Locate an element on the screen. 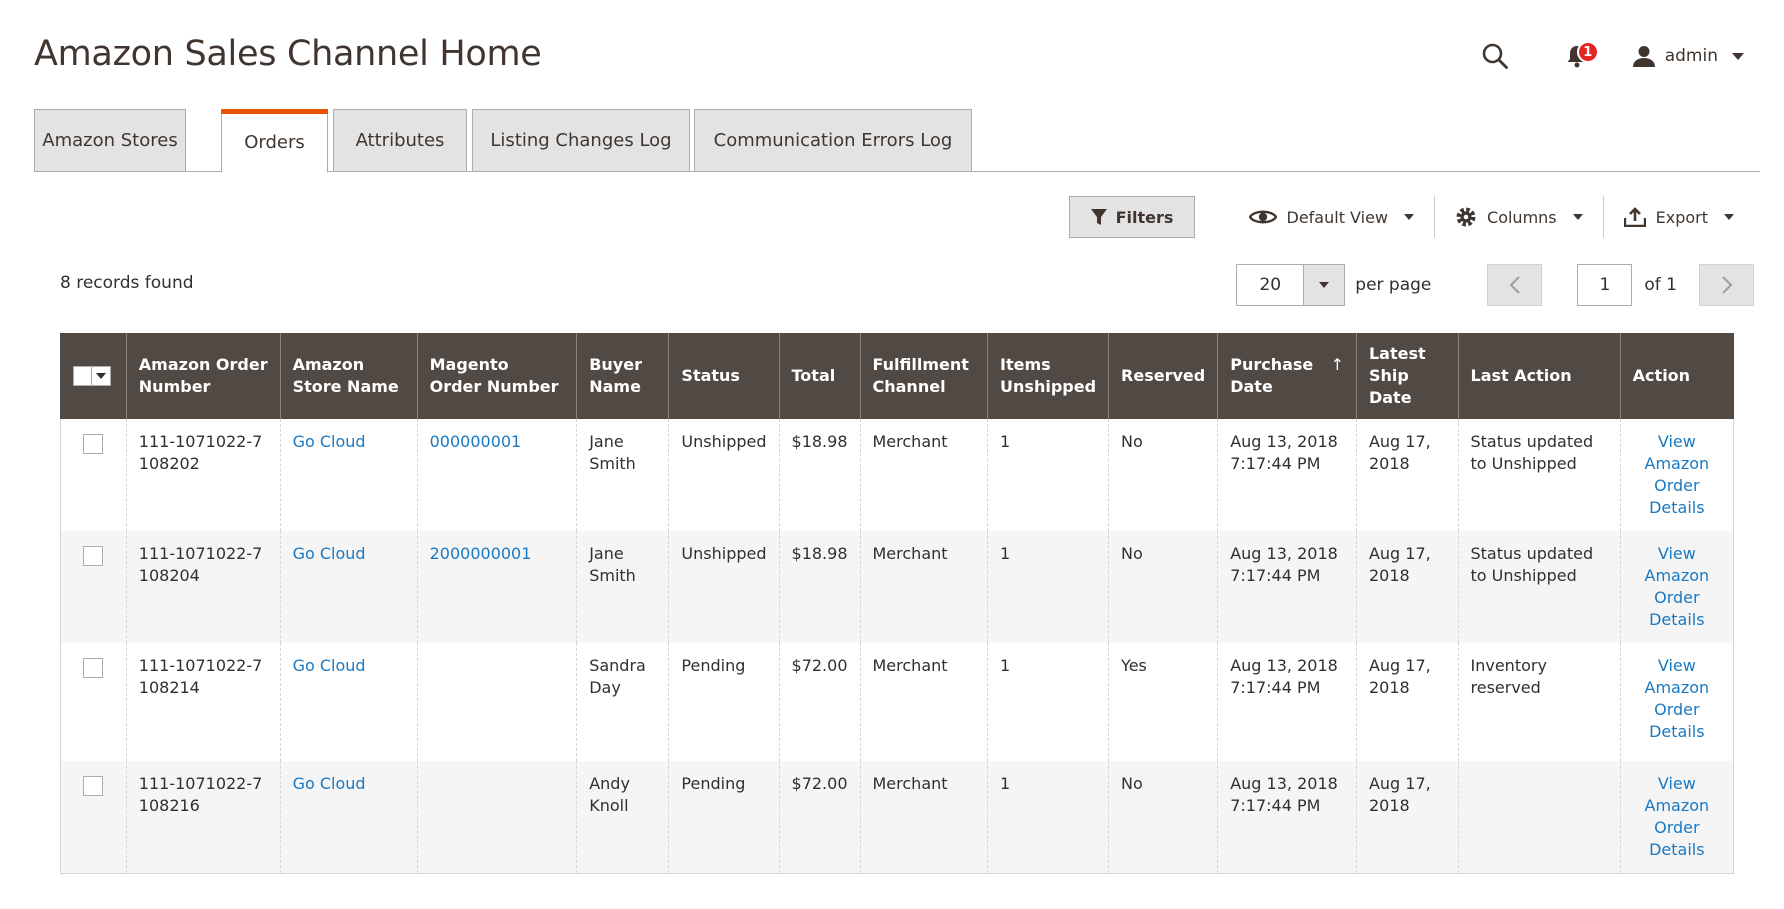 The image size is (1784, 909). export-button: Export is located at coordinates (1679, 217).